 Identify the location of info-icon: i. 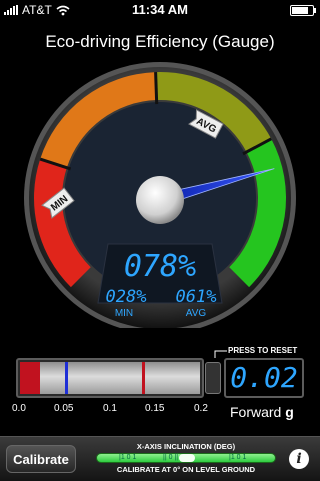
(299, 459).